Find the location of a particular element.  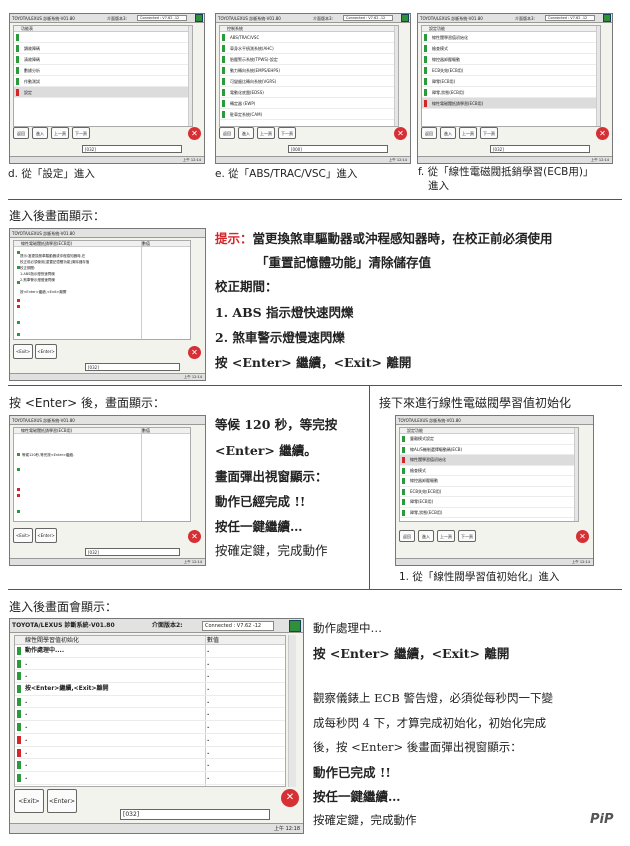

logo: PiP is located at coordinates (602, 819).